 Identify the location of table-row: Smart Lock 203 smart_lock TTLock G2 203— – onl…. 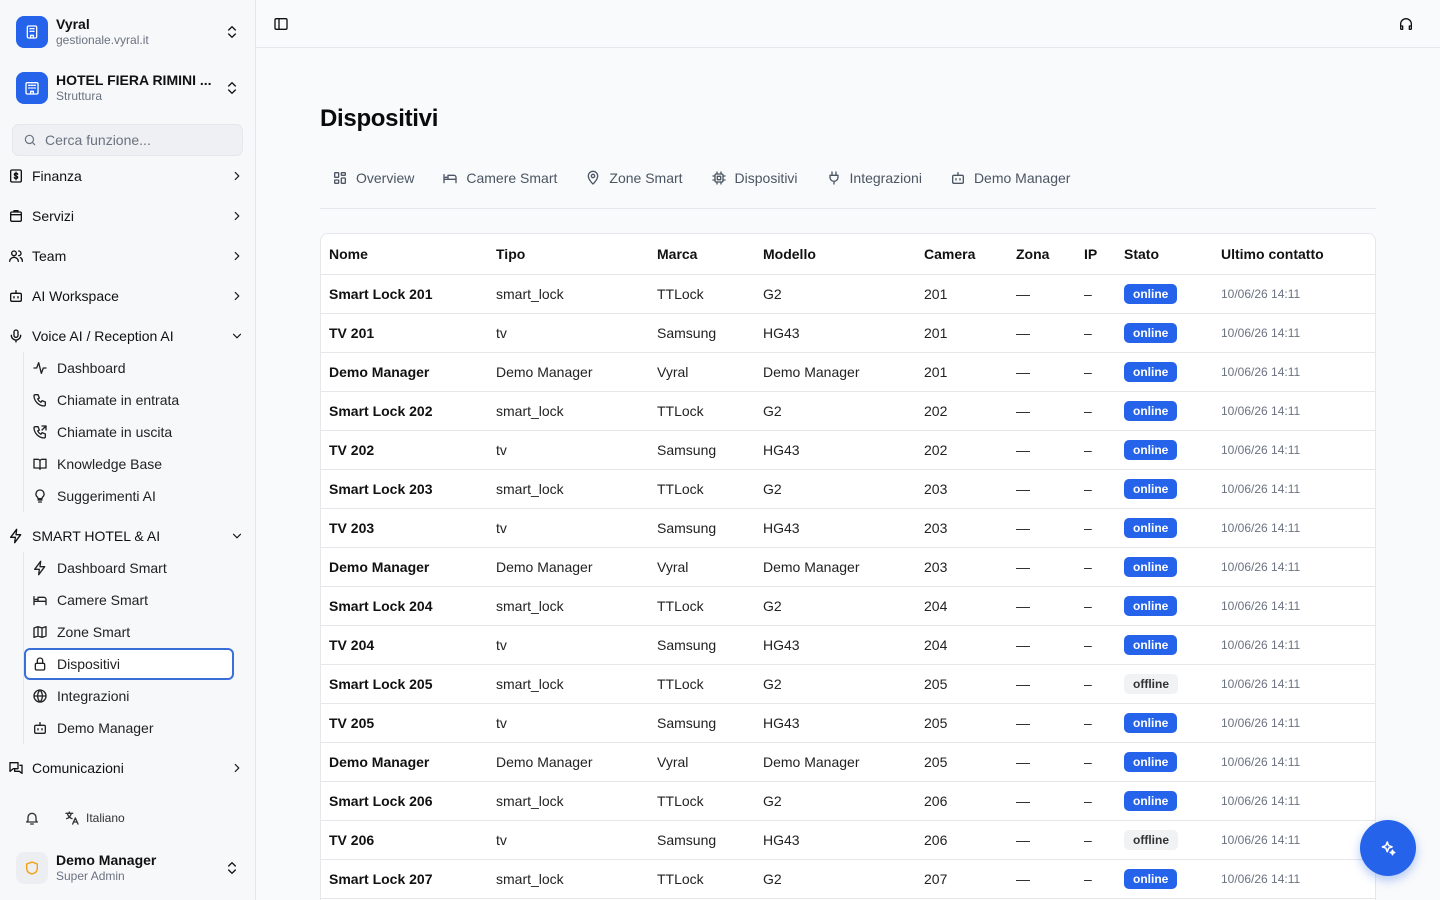
(848, 489).